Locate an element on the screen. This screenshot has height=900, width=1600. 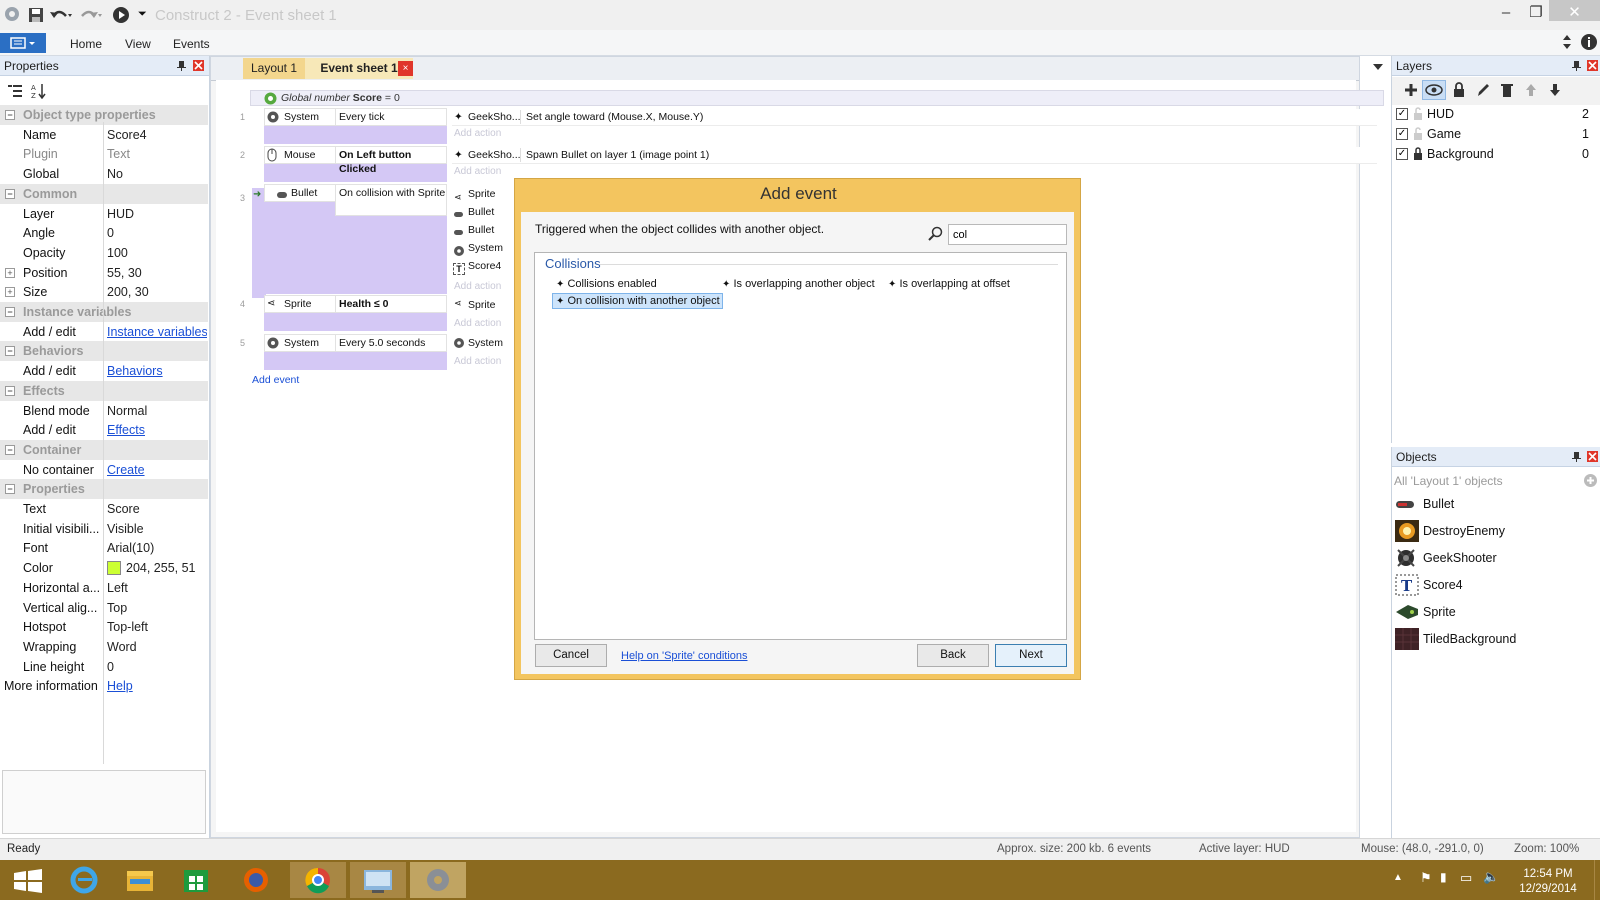
property-row: Hotspot Top-left is located at coordinates (104, 627).